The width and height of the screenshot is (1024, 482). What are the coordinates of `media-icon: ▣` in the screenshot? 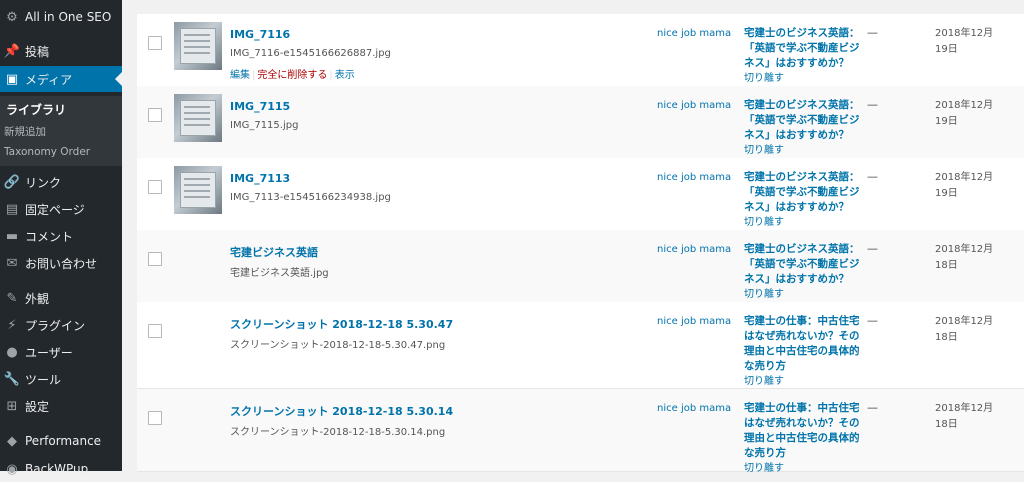 It's located at (12, 79).